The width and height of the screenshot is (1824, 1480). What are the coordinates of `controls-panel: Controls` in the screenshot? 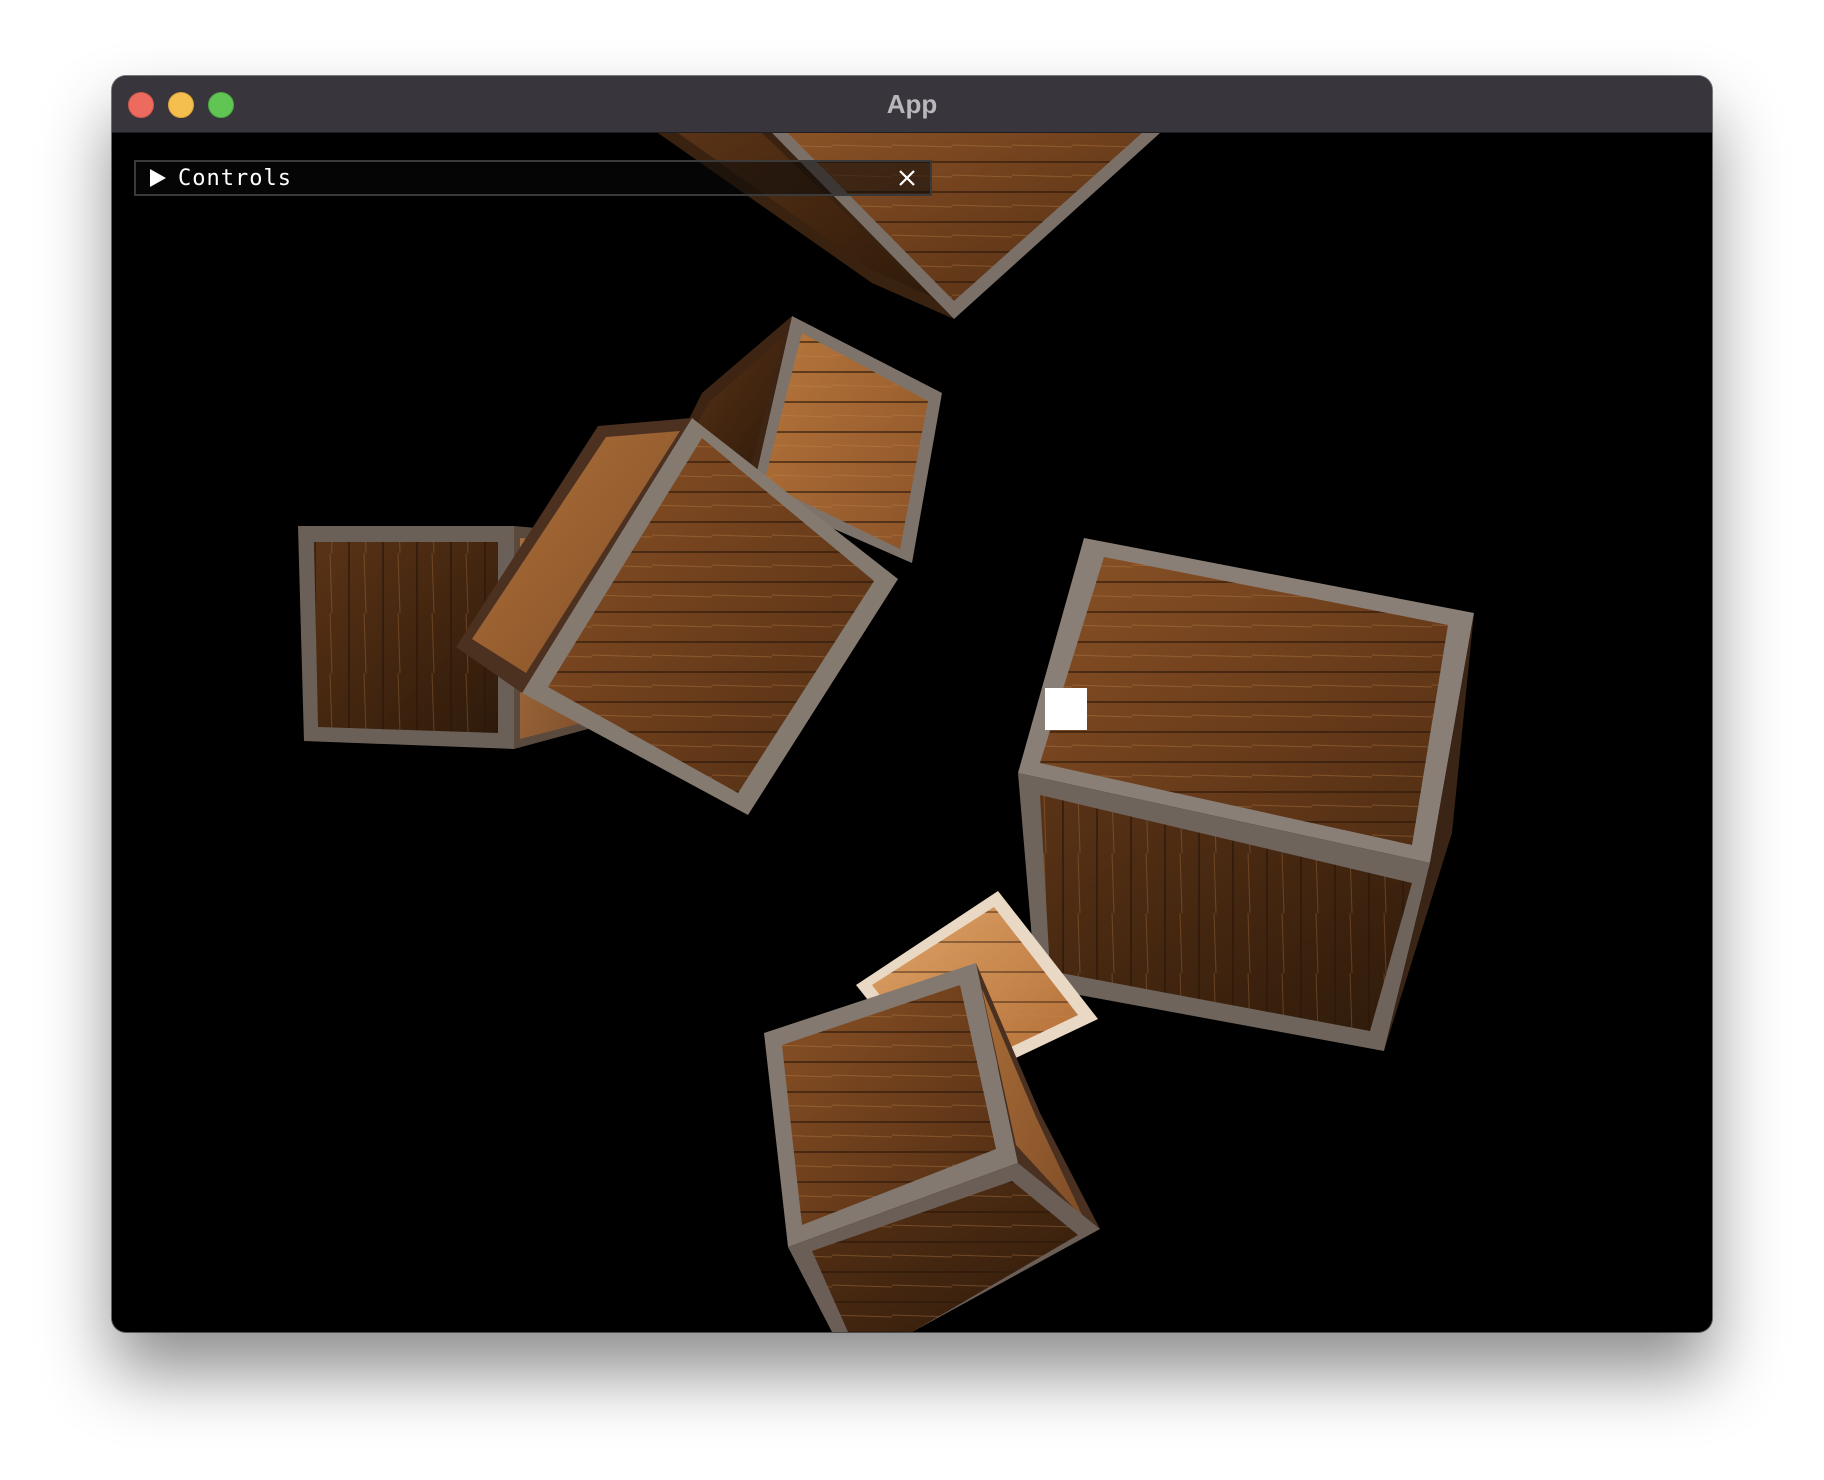 It's located at (533, 178).